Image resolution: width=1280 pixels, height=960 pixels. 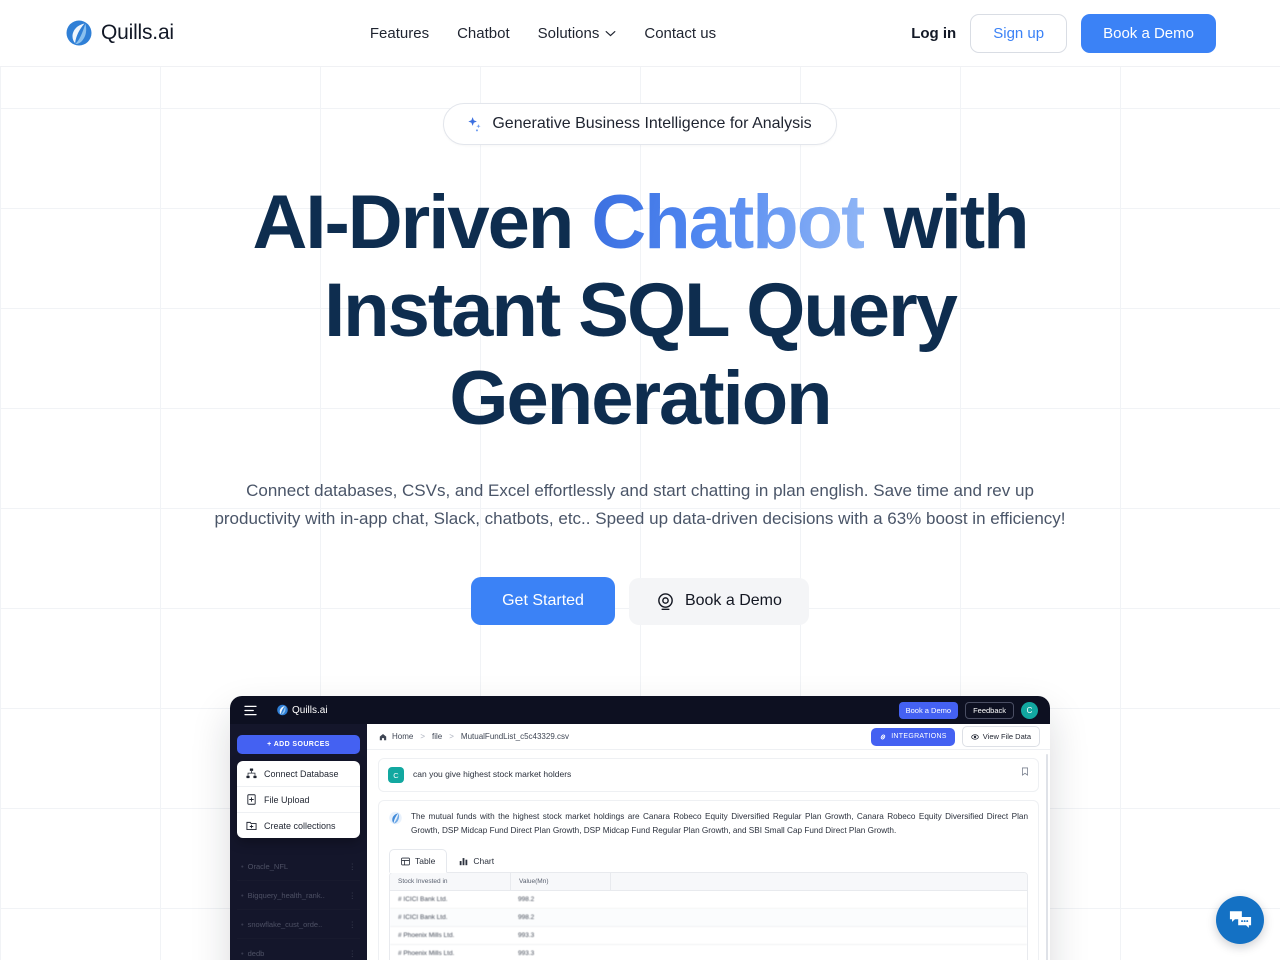 What do you see at coordinates (515, 736) in the screenshot?
I see `breadcrumb-file: MutualFundList_c5c43329.csv` at bounding box center [515, 736].